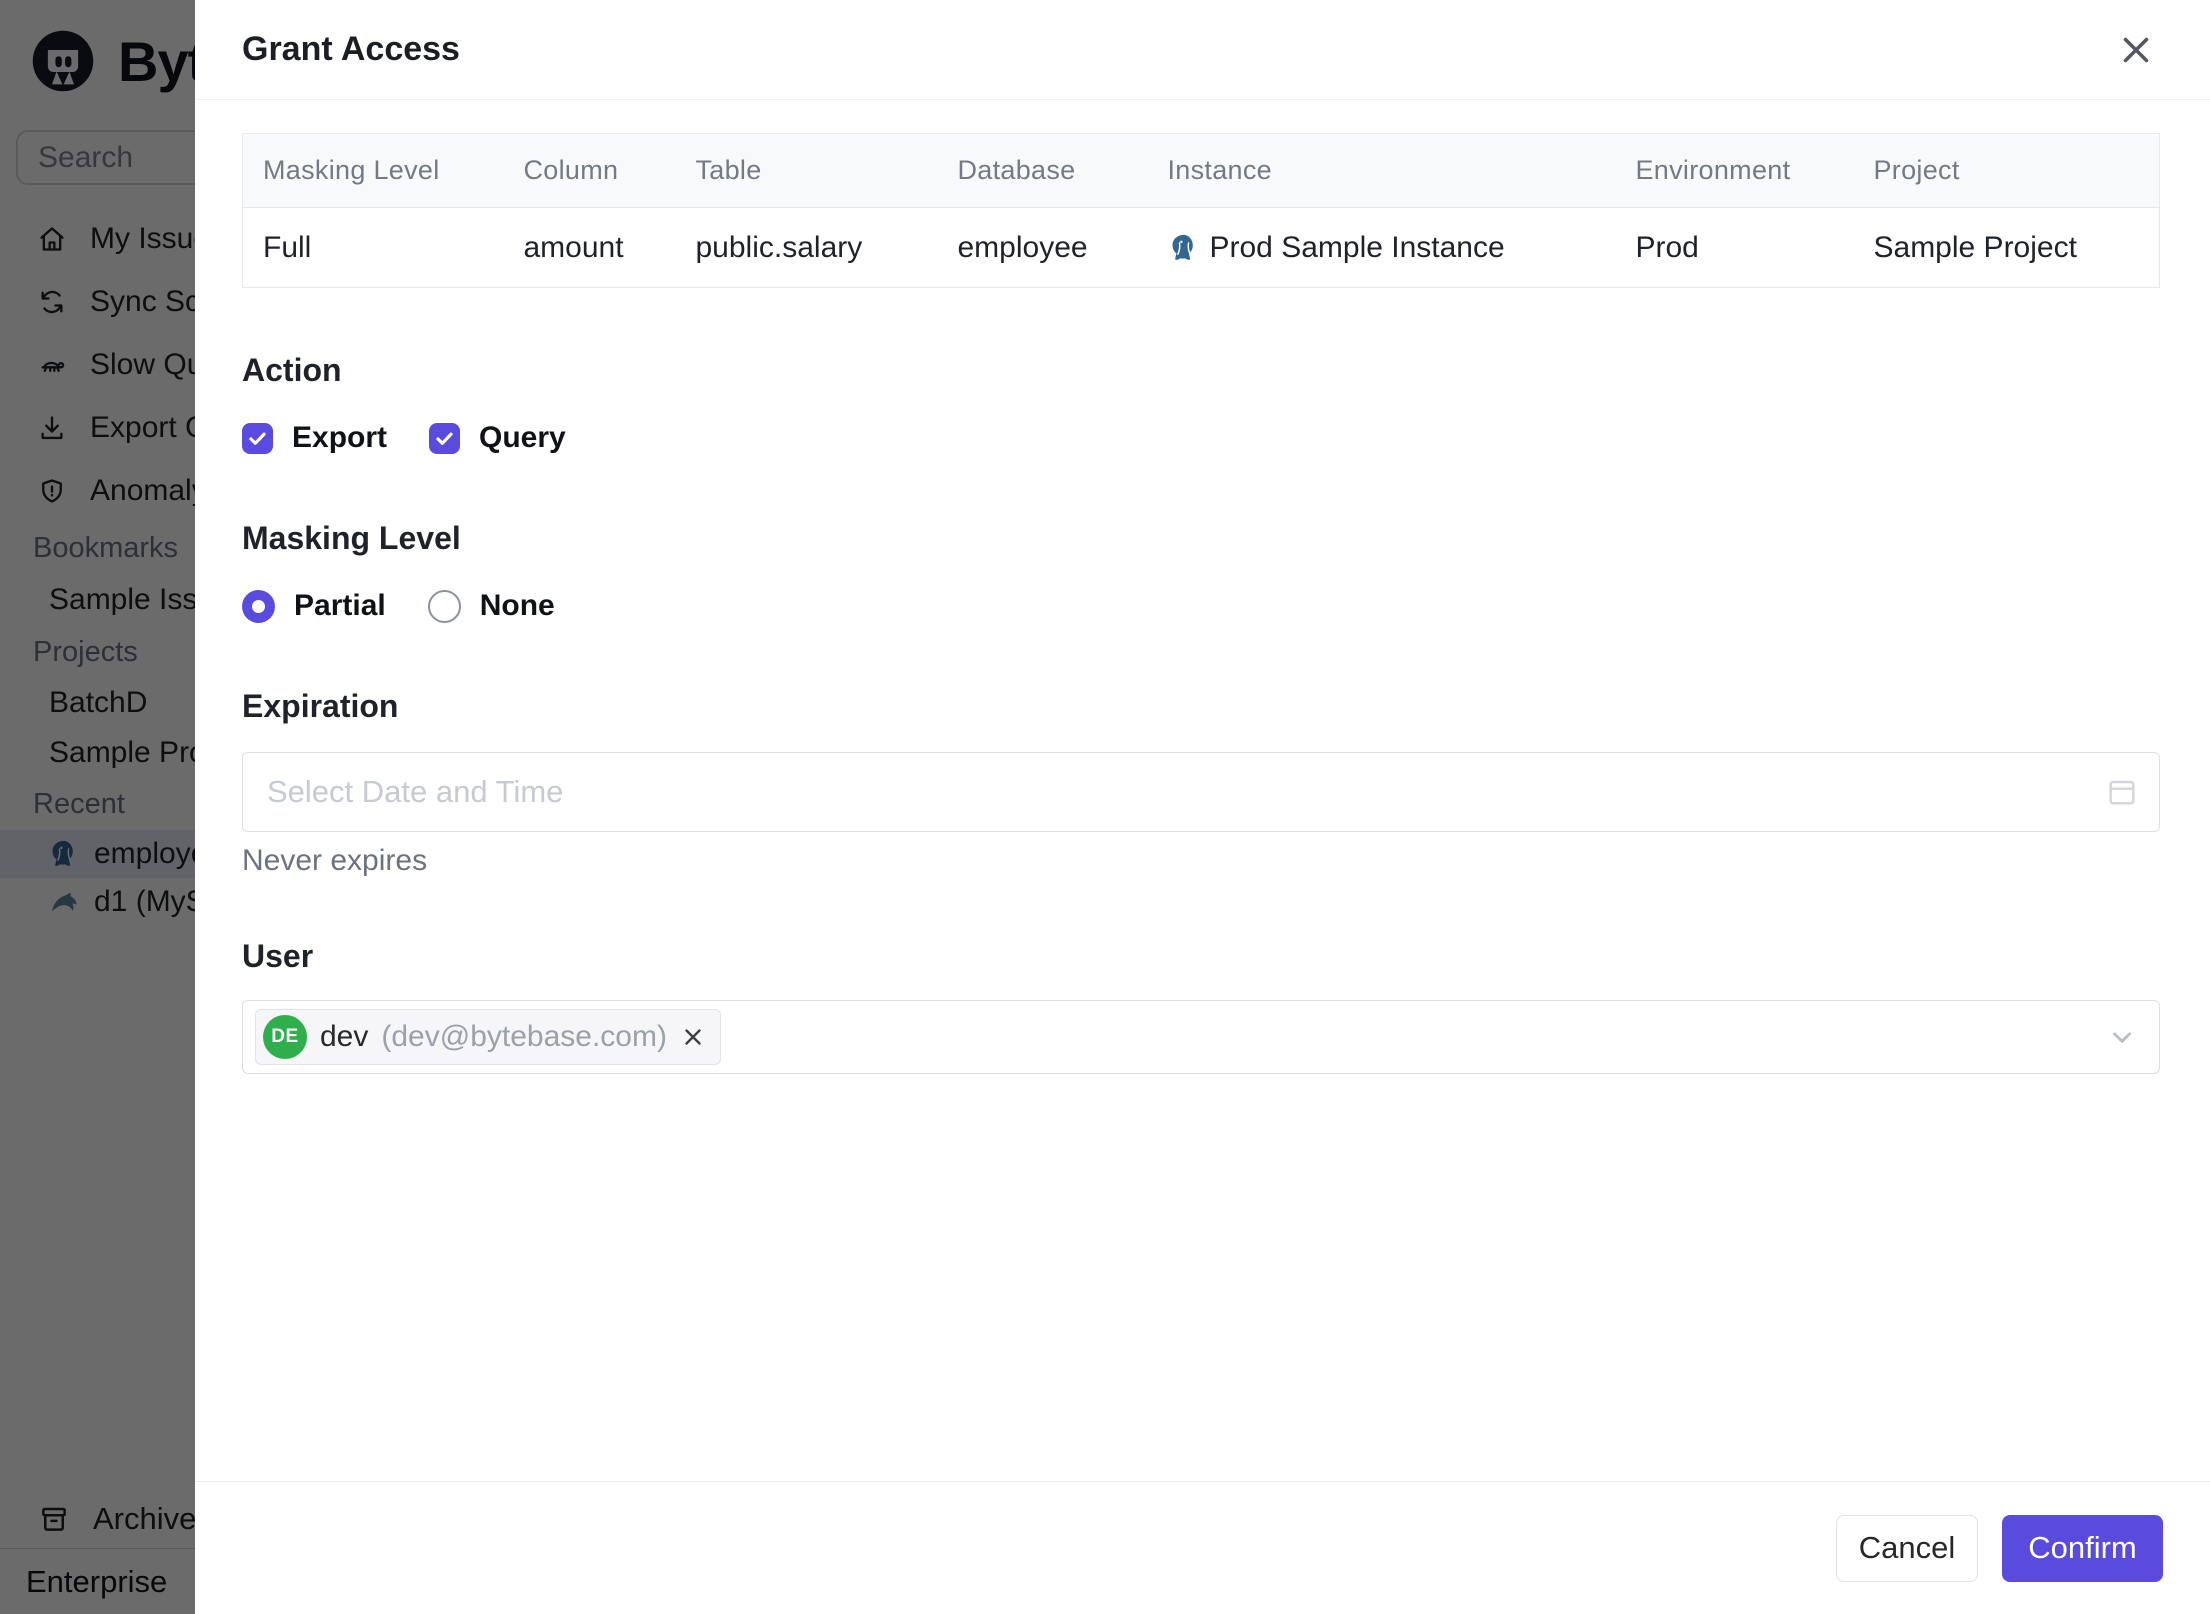 This screenshot has height=1614, width=2210. I want to click on expiration-date-input, so click(1201, 792).